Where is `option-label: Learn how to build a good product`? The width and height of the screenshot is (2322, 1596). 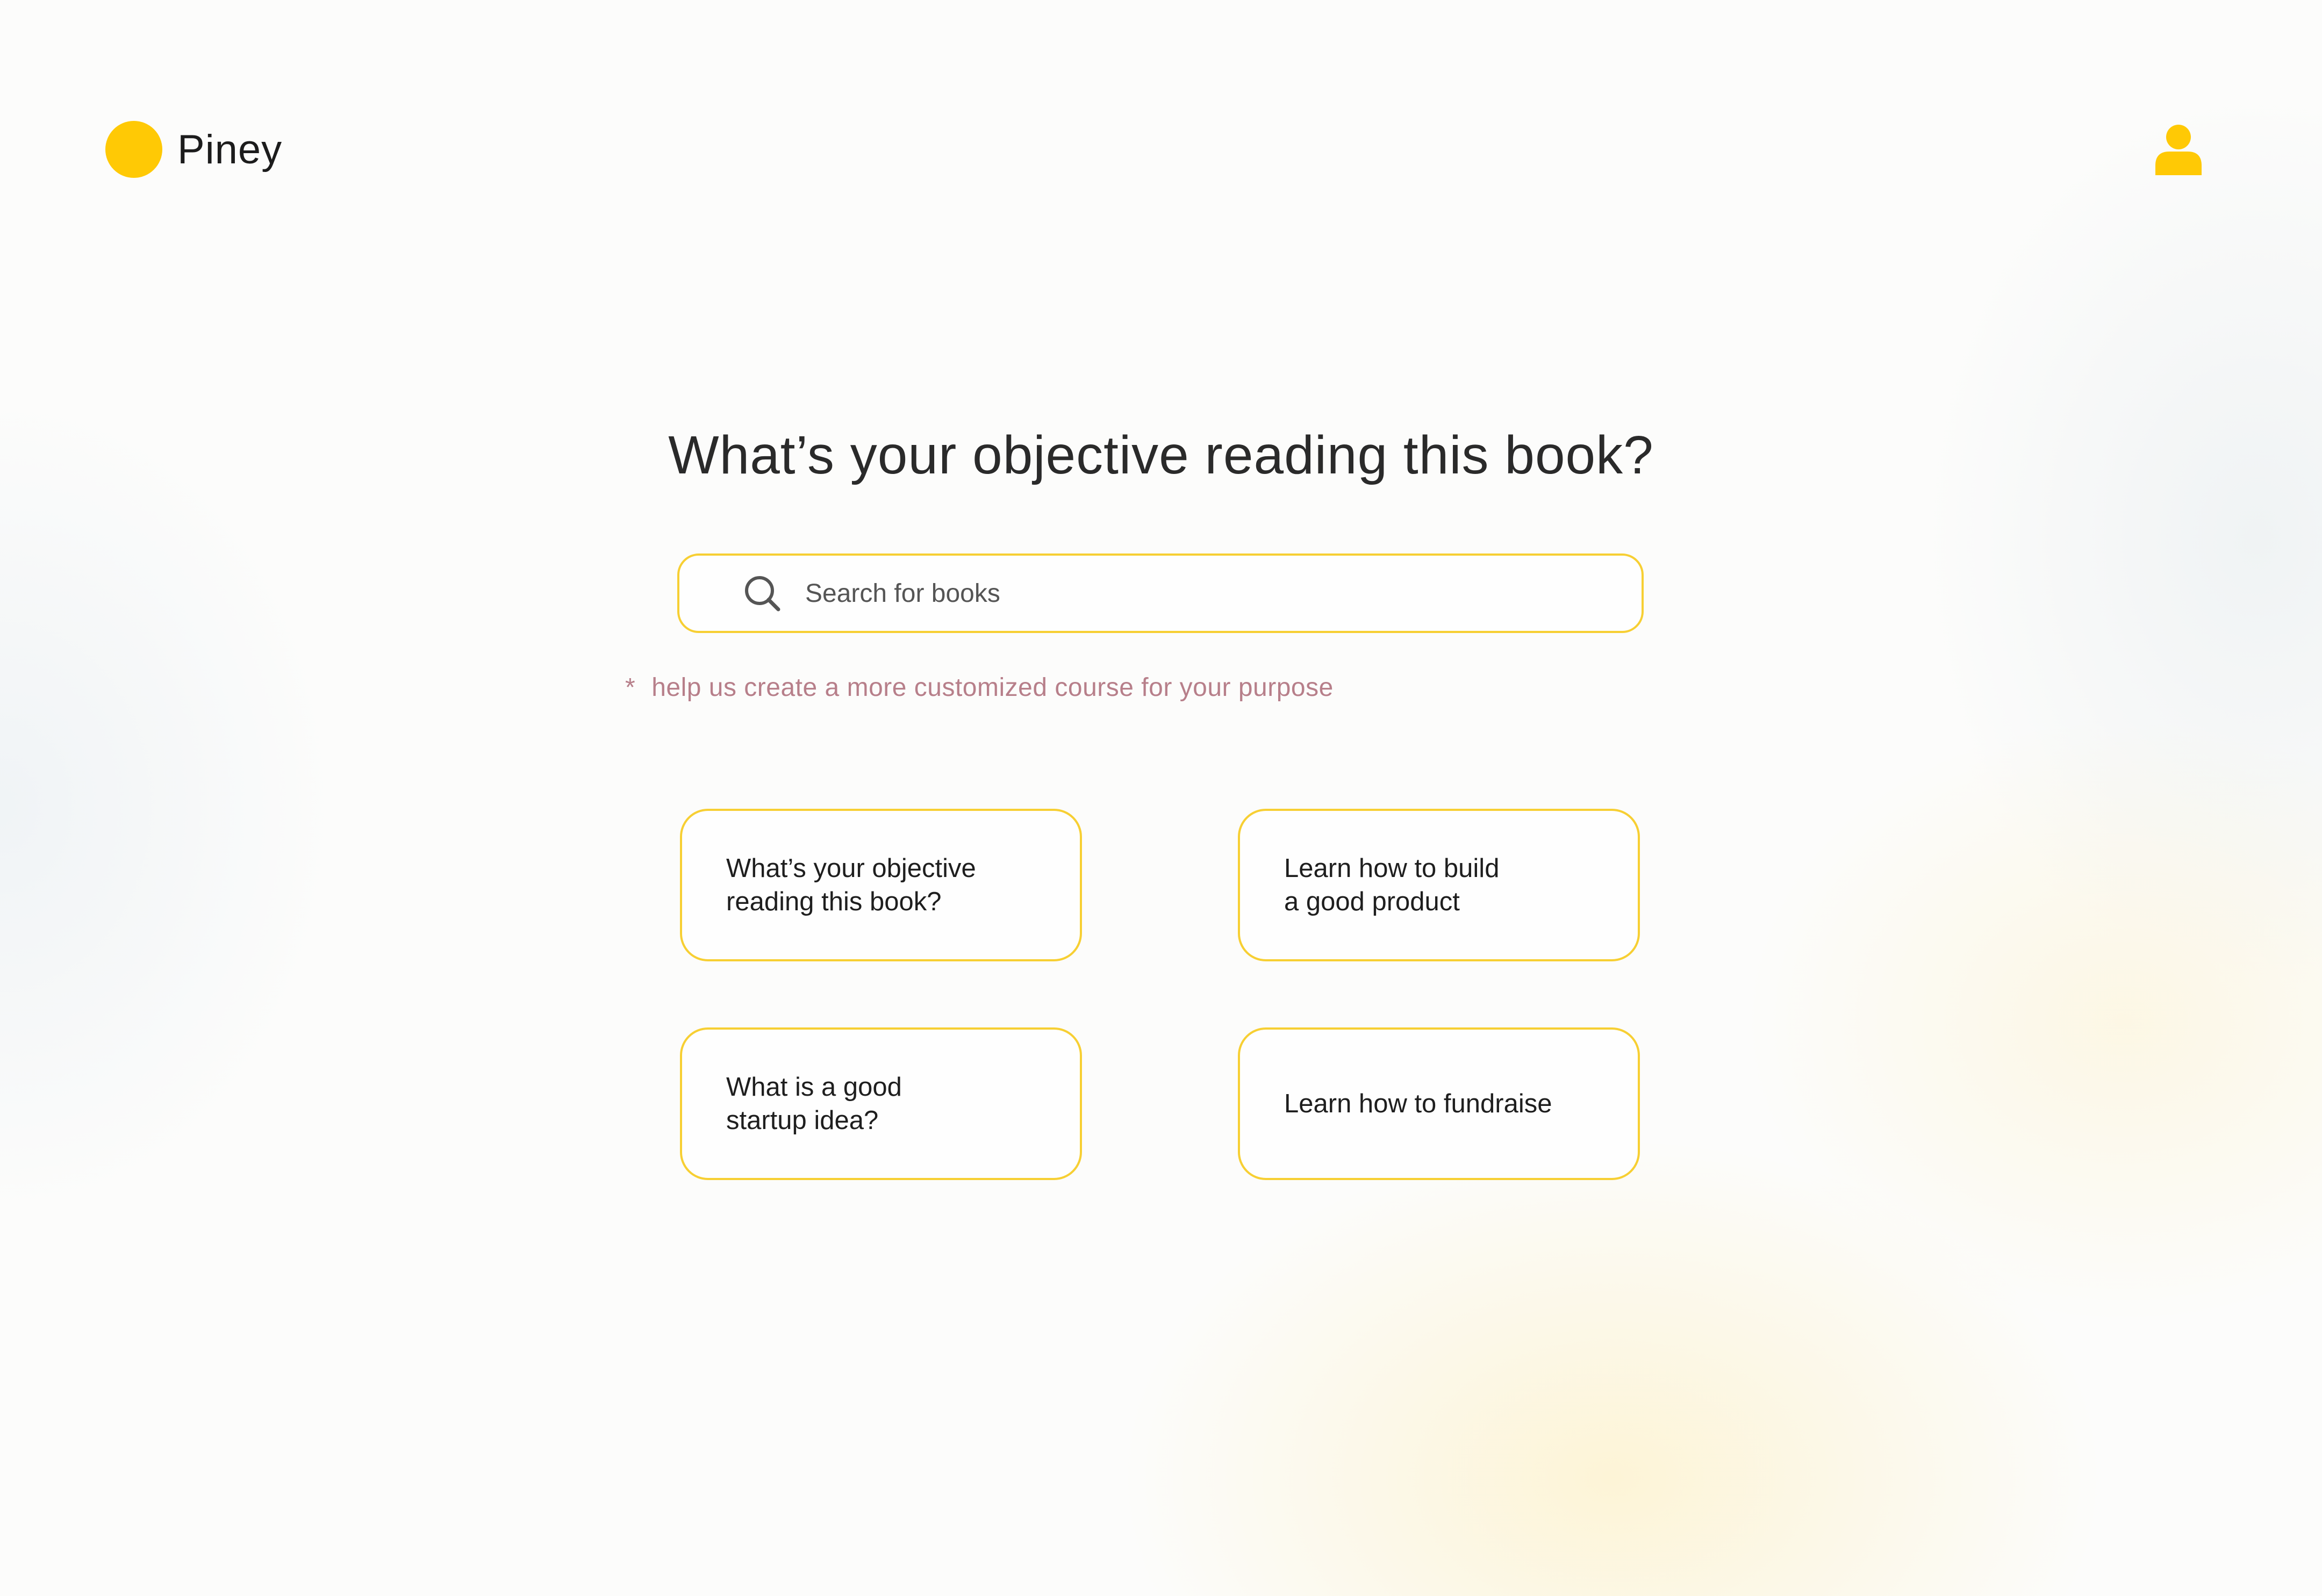
option-label: Learn how to build a good product is located at coordinates (1392, 885).